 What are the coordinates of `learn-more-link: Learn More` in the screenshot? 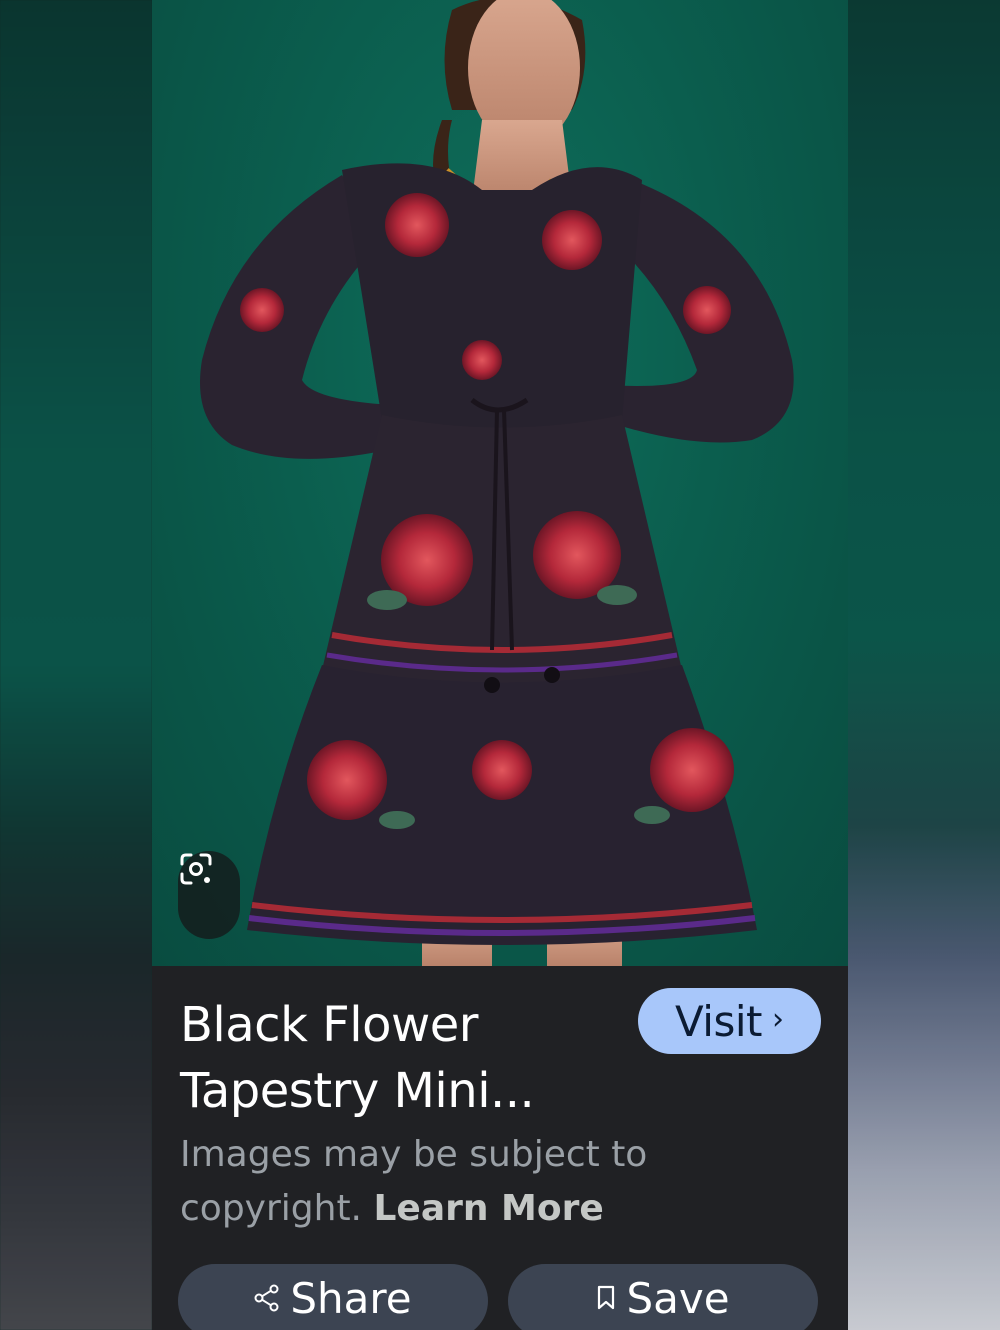 It's located at (488, 1208).